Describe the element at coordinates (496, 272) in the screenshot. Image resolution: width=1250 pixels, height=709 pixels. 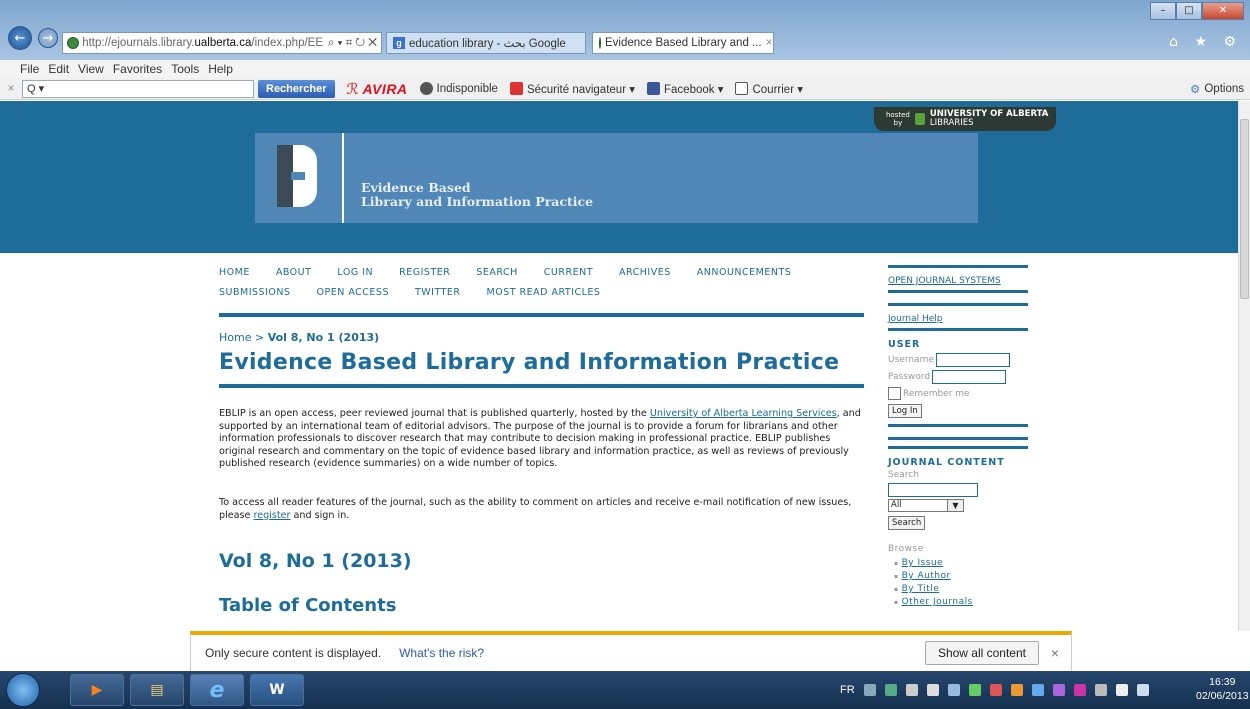
I see `nav-search: SEARCH` at that location.